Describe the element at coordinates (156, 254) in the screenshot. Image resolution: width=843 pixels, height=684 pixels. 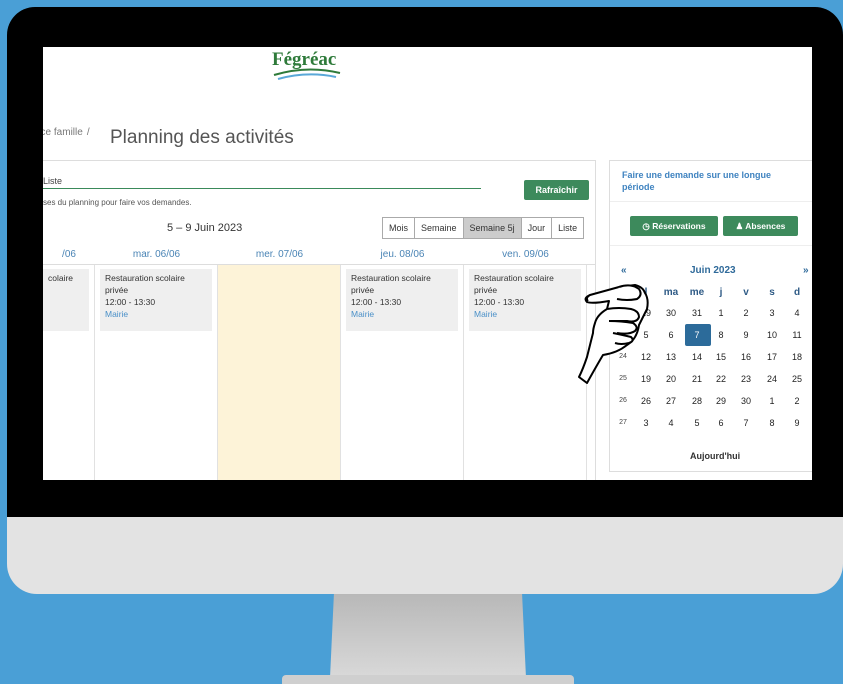
I see `day-header: mar. 06/06` at that location.